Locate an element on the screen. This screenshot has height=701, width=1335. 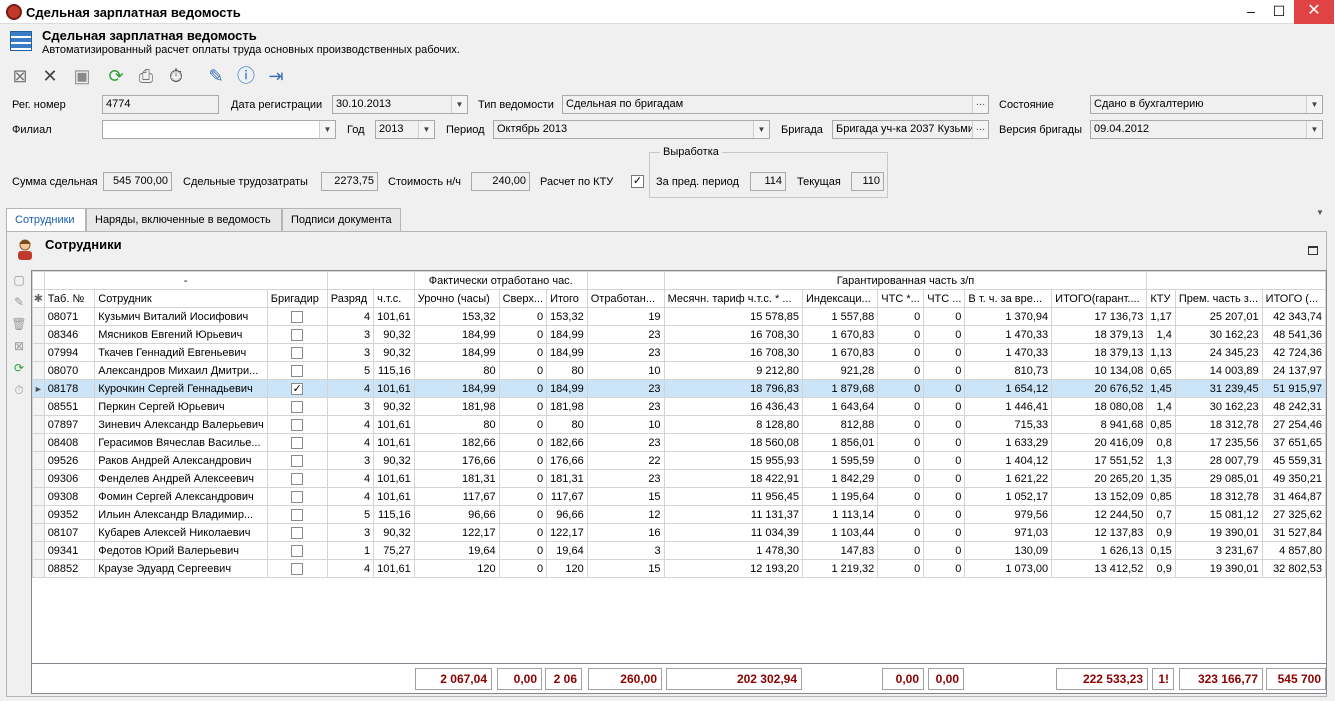
help-icon: ⓘ is located at coordinates (246, 76).